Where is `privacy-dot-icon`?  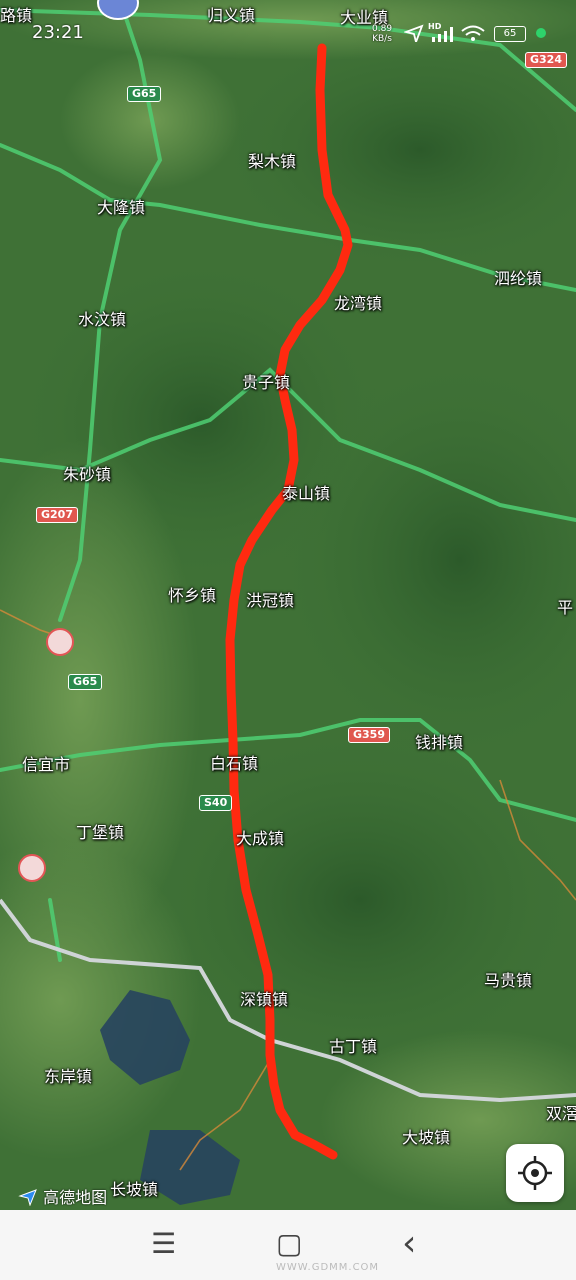 privacy-dot-icon is located at coordinates (541, 33).